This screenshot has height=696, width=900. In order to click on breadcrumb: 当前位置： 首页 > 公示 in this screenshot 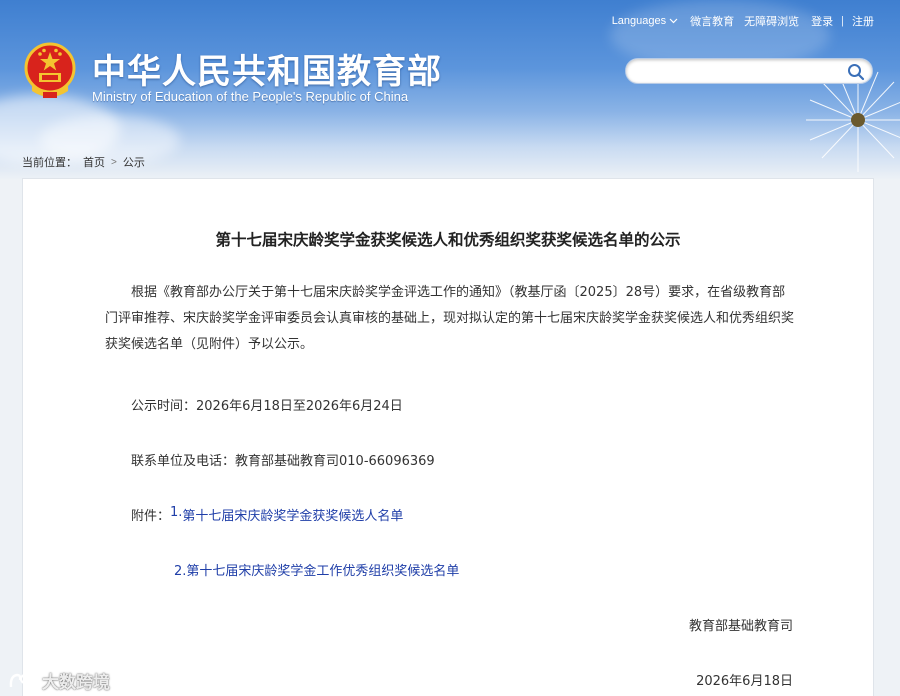, I will do `click(83, 162)`.